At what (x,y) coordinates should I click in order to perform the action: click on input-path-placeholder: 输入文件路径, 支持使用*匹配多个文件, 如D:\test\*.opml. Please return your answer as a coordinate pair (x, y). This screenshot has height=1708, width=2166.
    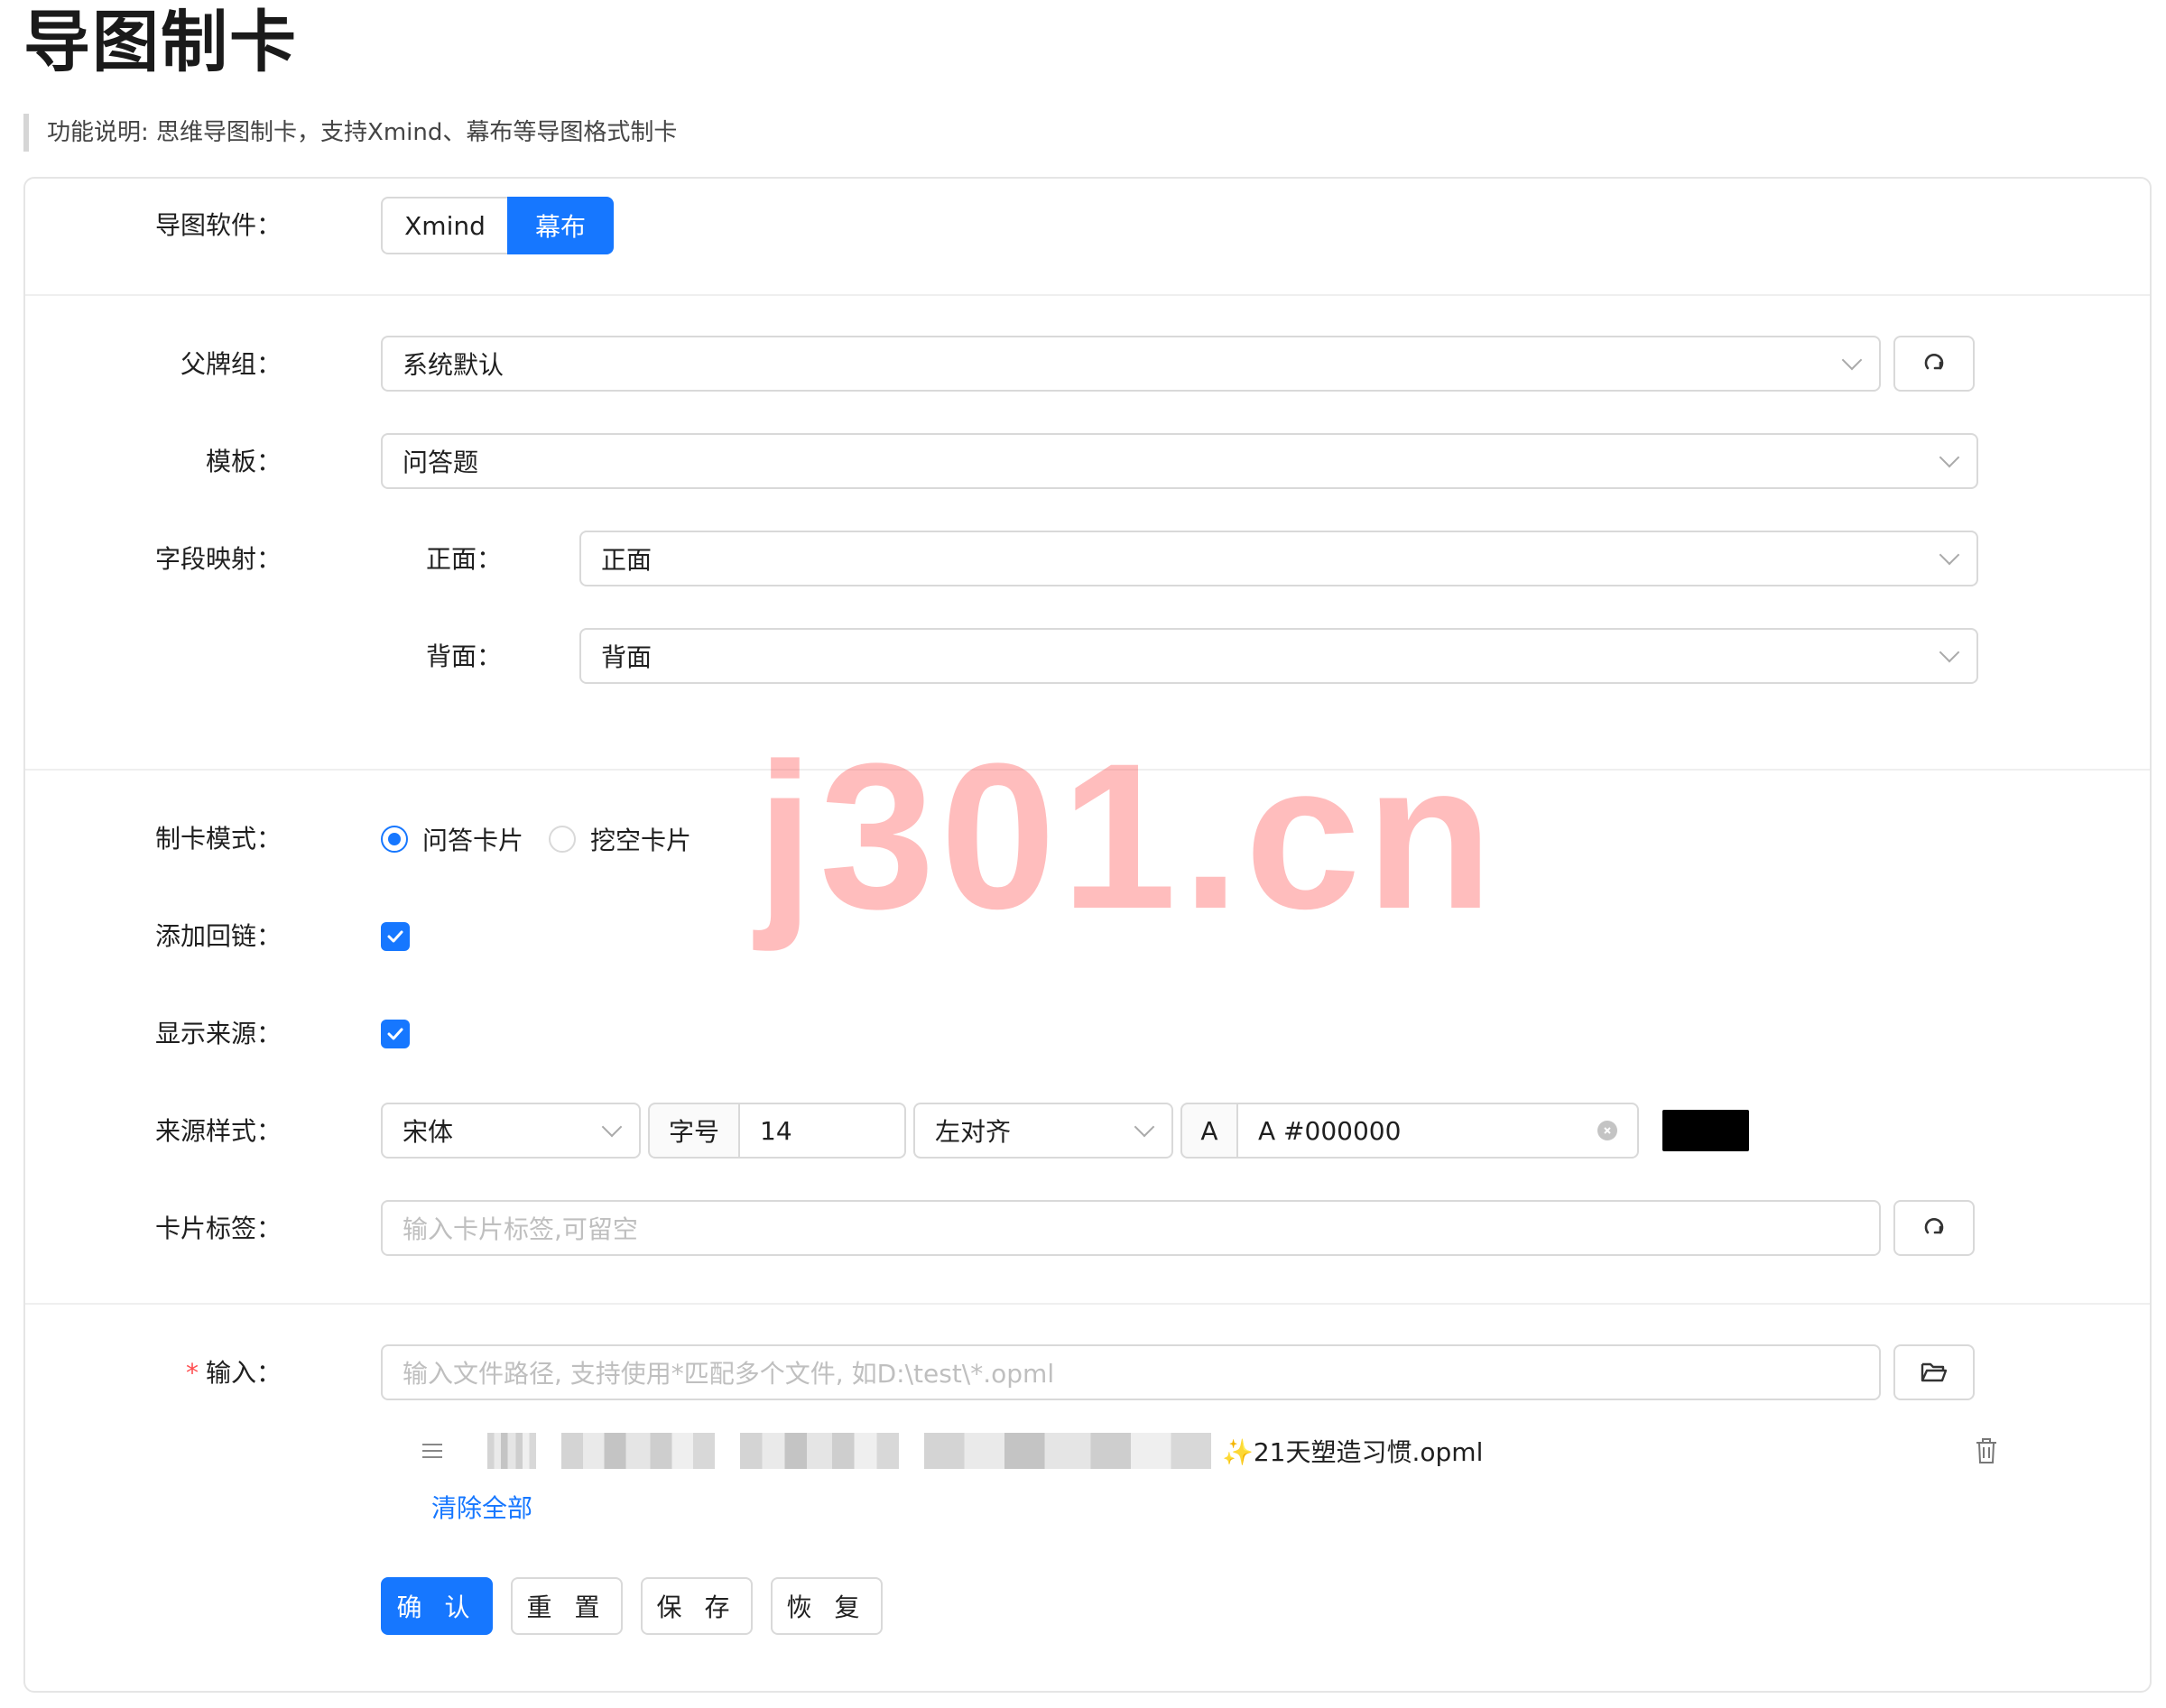
    Looking at the image, I should click on (729, 1374).